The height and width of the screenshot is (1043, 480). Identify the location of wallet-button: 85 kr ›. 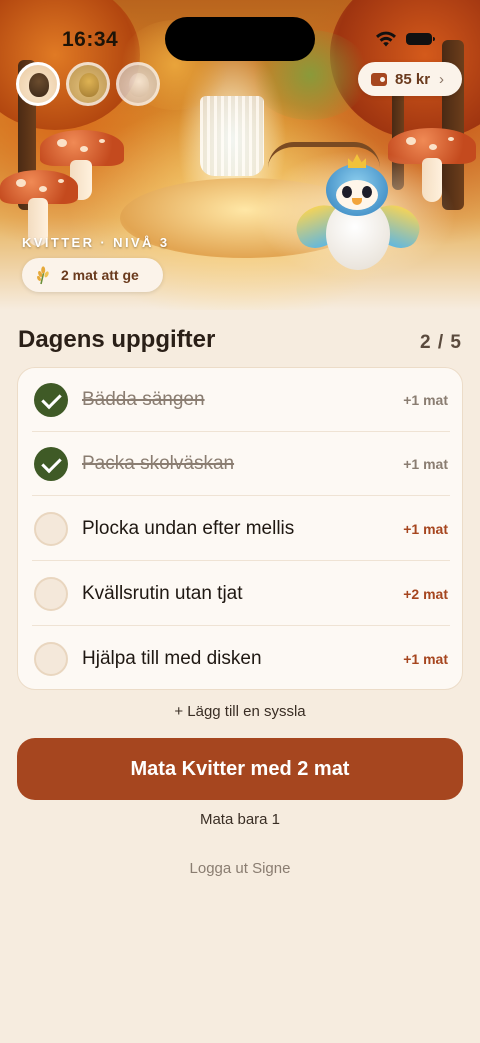
(410, 79).